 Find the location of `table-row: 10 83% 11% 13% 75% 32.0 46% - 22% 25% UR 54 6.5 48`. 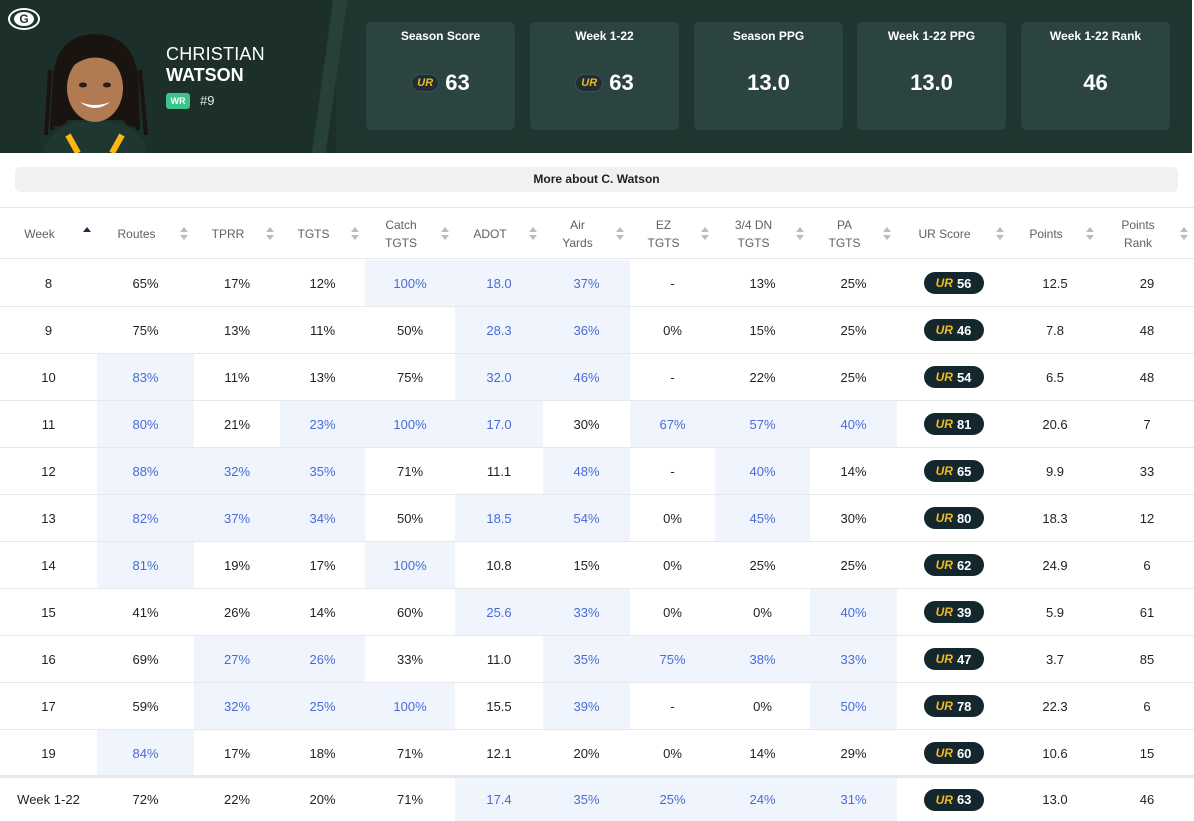

table-row: 10 83% 11% 13% 75% 32.0 46% - 22% 25% UR 54 6.5 48 is located at coordinates (597, 377).